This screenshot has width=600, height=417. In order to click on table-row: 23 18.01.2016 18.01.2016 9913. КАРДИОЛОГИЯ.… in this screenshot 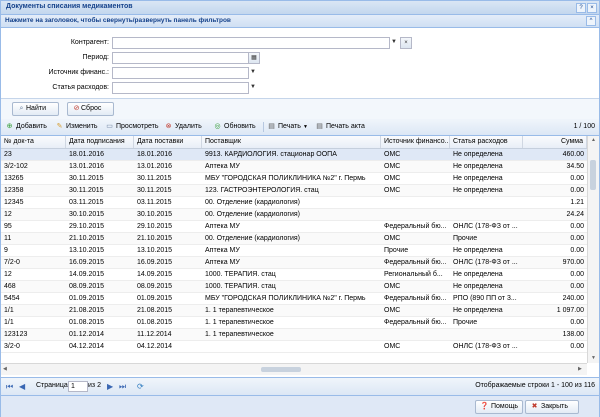, I will do `click(294, 155)`.